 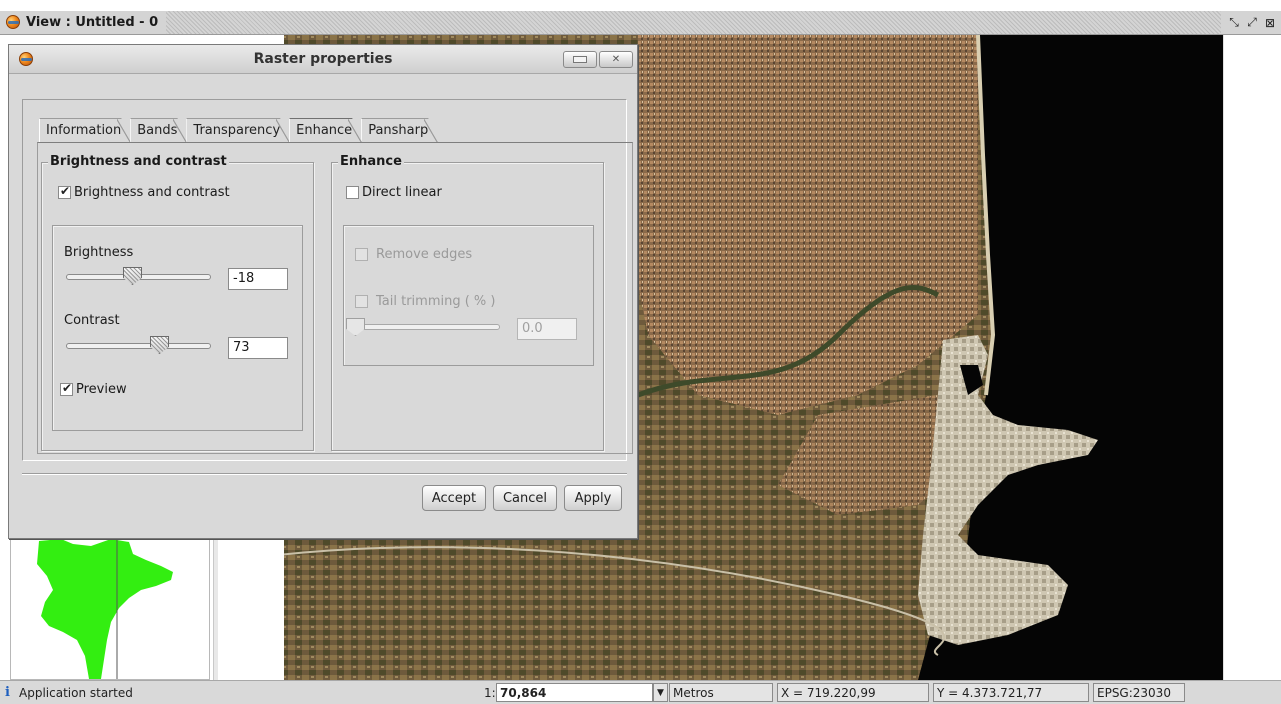 I want to click on accept-button: Accept, so click(x=454, y=498).